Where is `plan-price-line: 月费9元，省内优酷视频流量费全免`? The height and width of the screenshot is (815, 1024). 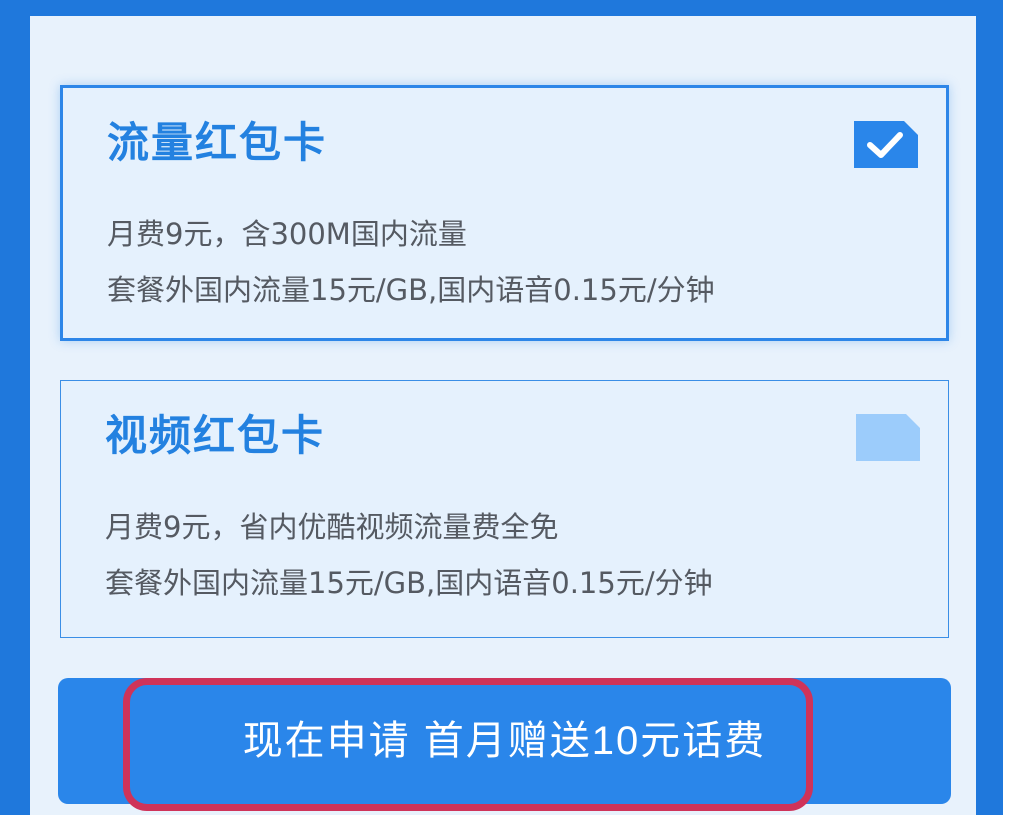
plan-price-line: 月费9元，省内优酷视频流量费全免 is located at coordinates (332, 527).